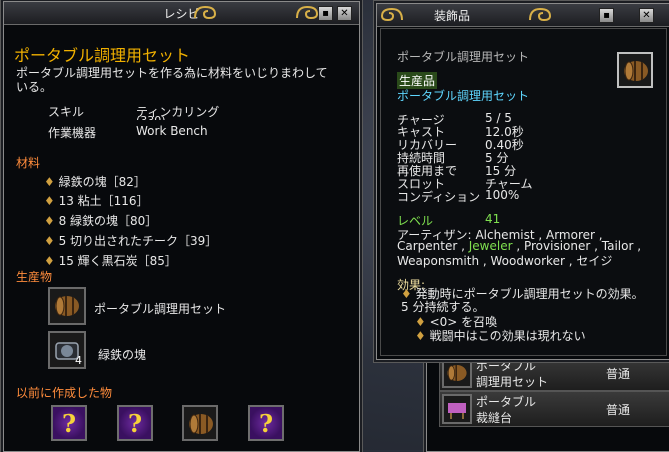 This screenshot has width=669, height=452. I want to click on tooltip-item-name: ポータブル調理用セット, so click(463, 57).